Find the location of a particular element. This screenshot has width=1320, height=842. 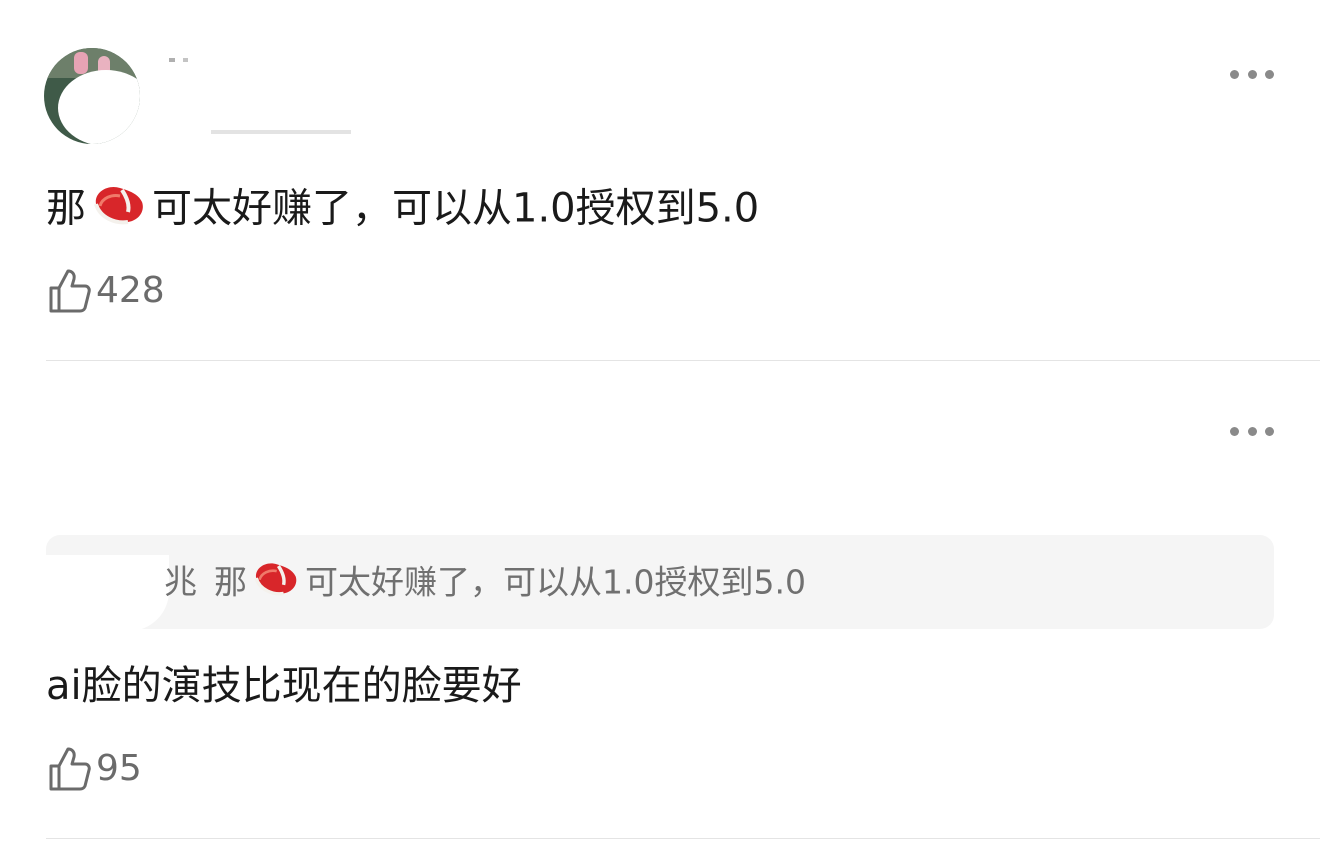

quoted-text-before: 那 is located at coordinates (230, 582).